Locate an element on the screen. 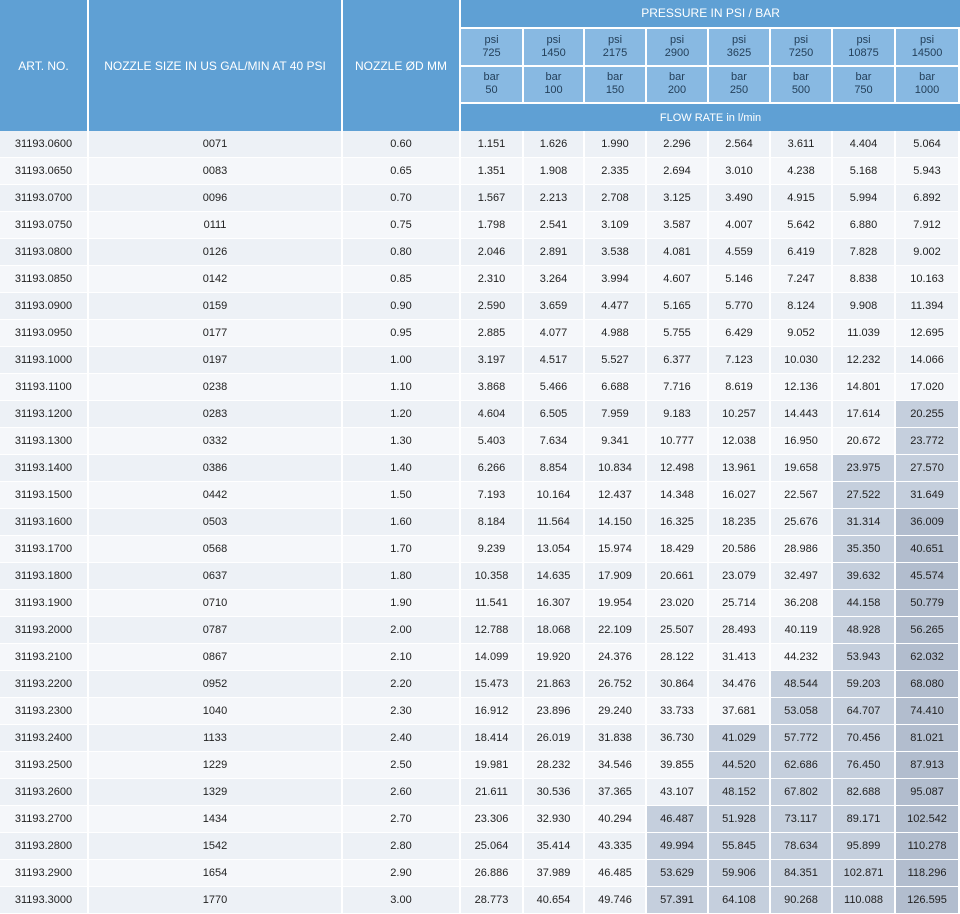 The height and width of the screenshot is (914, 960). flow-rate-cell: 5.466 is located at coordinates (554, 387).